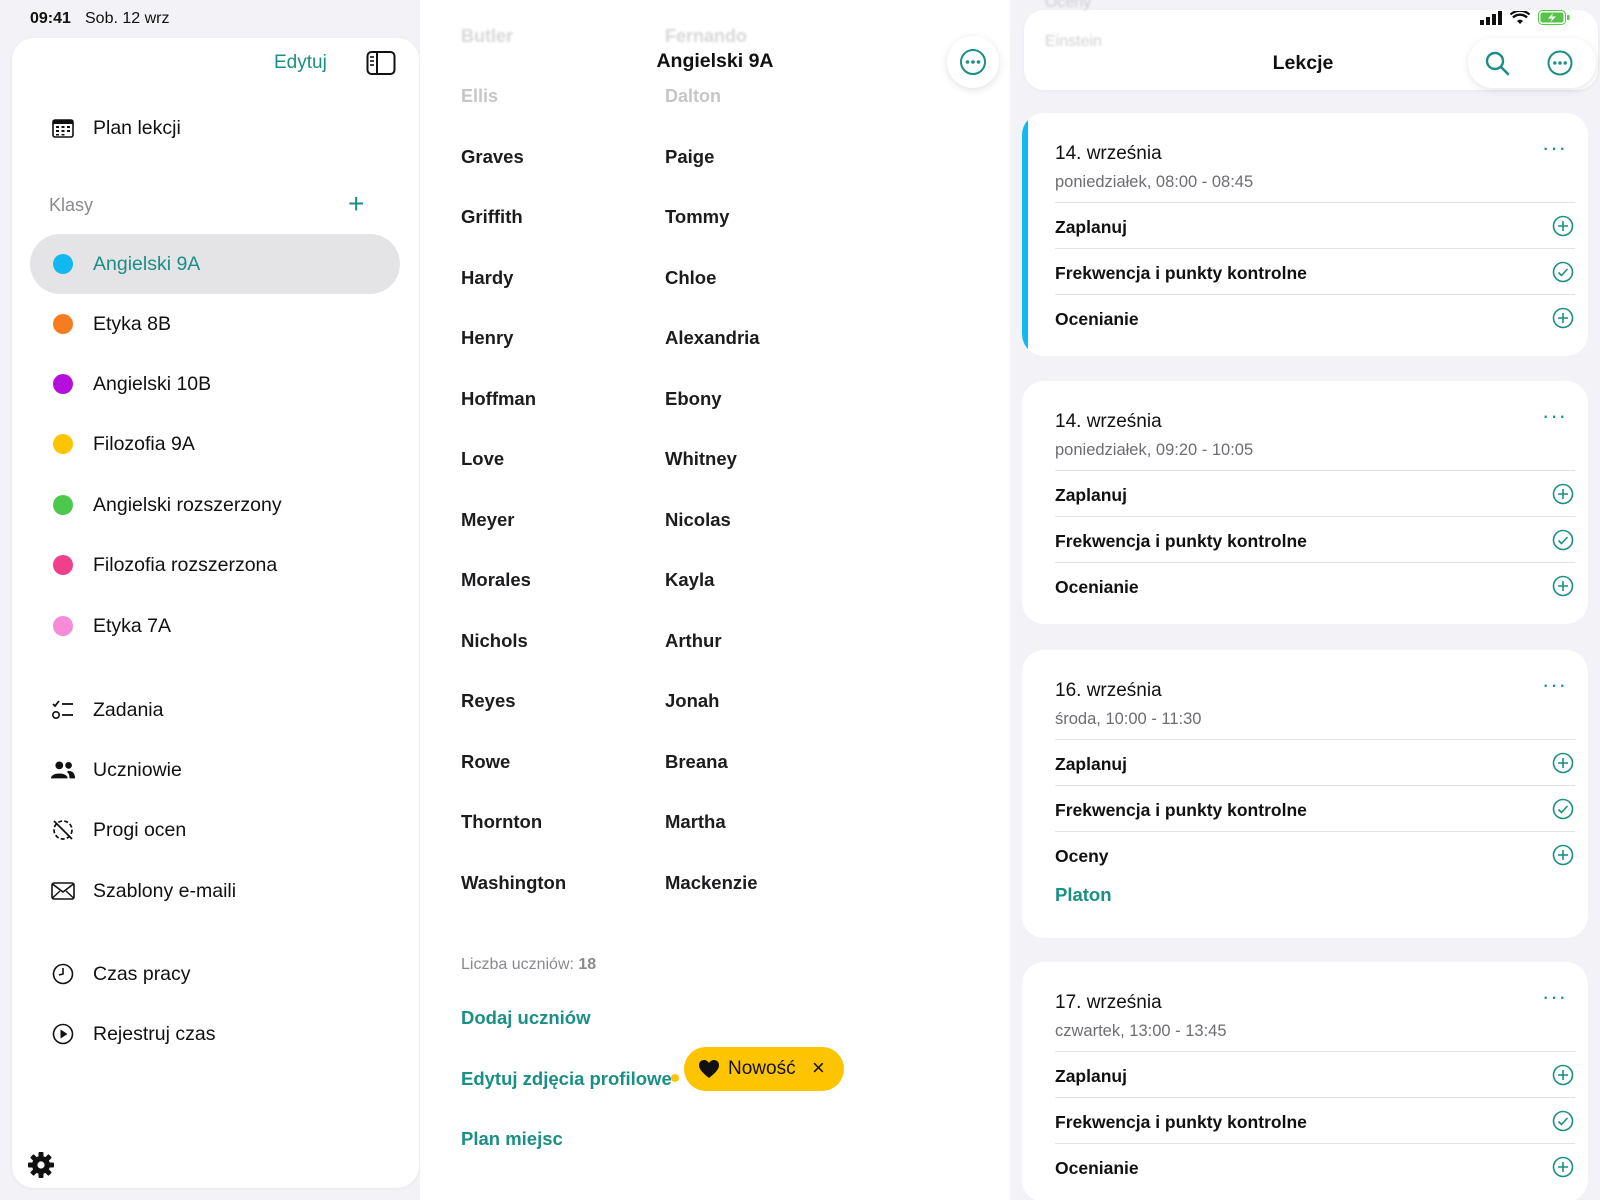  I want to click on class-color, so click(63, 565).